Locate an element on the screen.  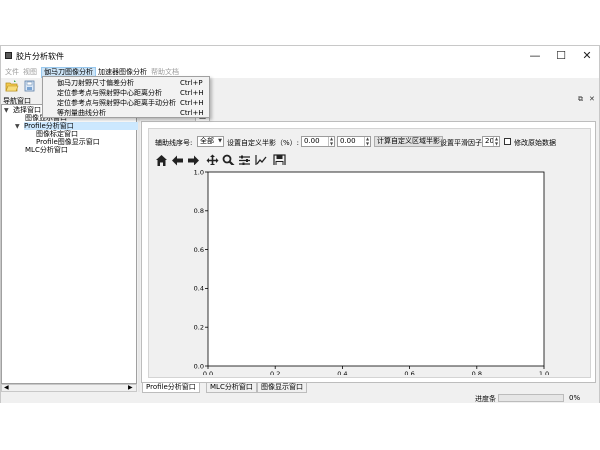
minimize-button: — is located at coordinates (535, 56).